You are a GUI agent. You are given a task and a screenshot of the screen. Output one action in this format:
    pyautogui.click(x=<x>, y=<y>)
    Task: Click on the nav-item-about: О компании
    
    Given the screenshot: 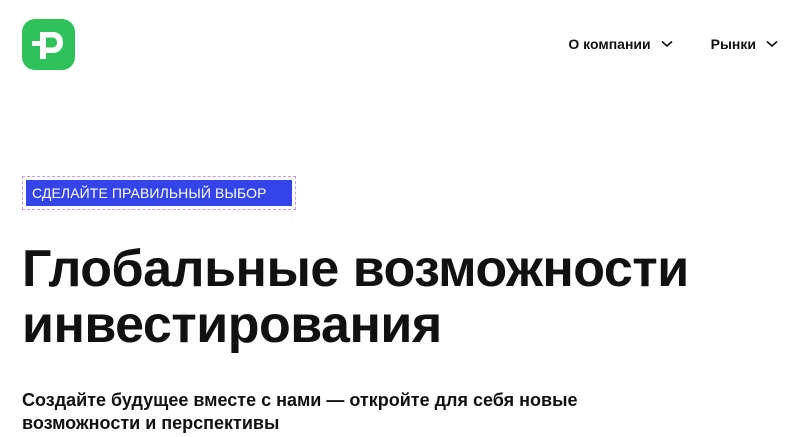 What is the action you would take?
    pyautogui.click(x=620, y=44)
    